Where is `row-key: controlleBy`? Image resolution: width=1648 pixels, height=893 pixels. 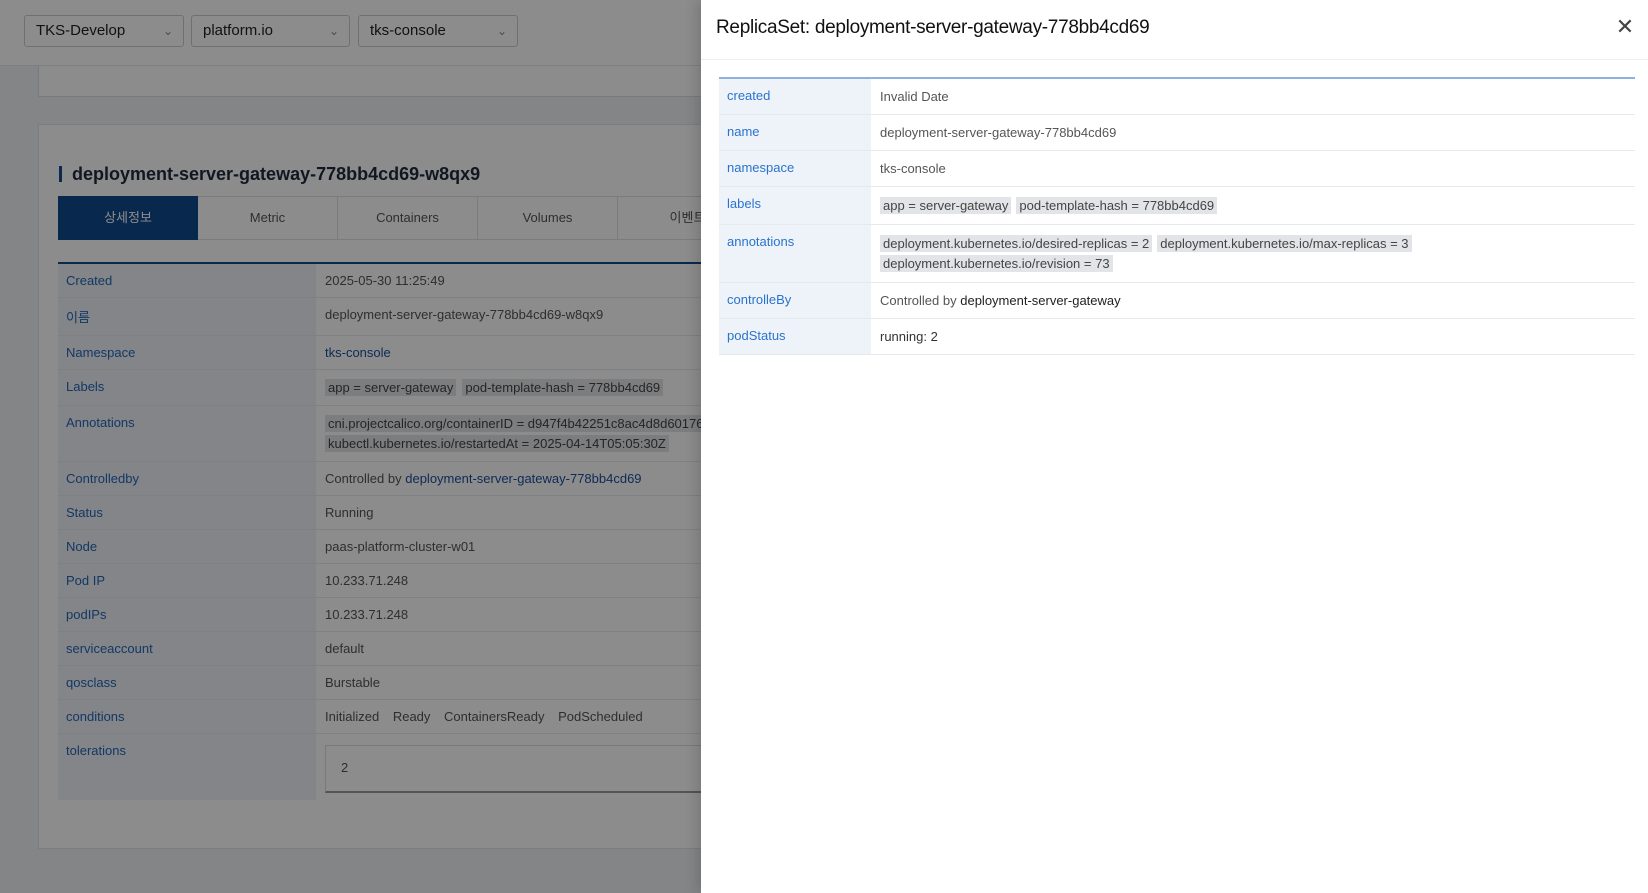
row-key: controlleBy is located at coordinates (795, 300).